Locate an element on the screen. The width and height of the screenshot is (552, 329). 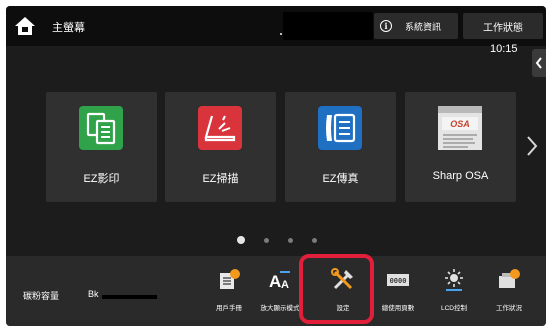
page-dot-active is located at coordinates (241, 240).